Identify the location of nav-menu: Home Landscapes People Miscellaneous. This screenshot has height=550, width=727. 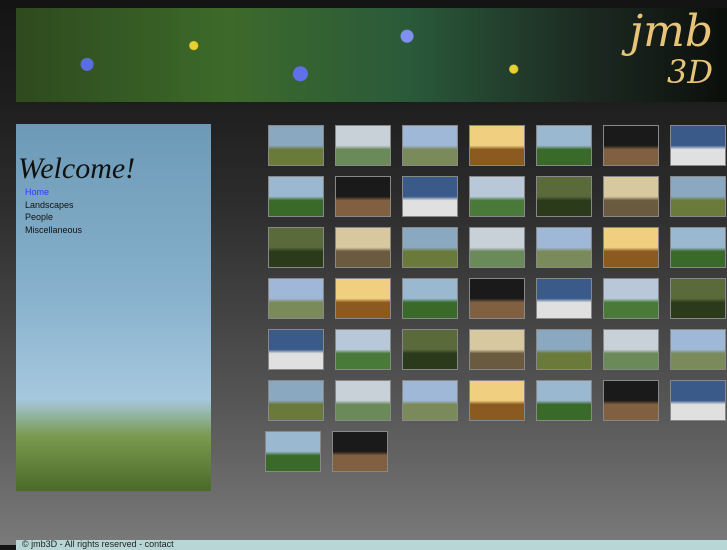
(53, 211).